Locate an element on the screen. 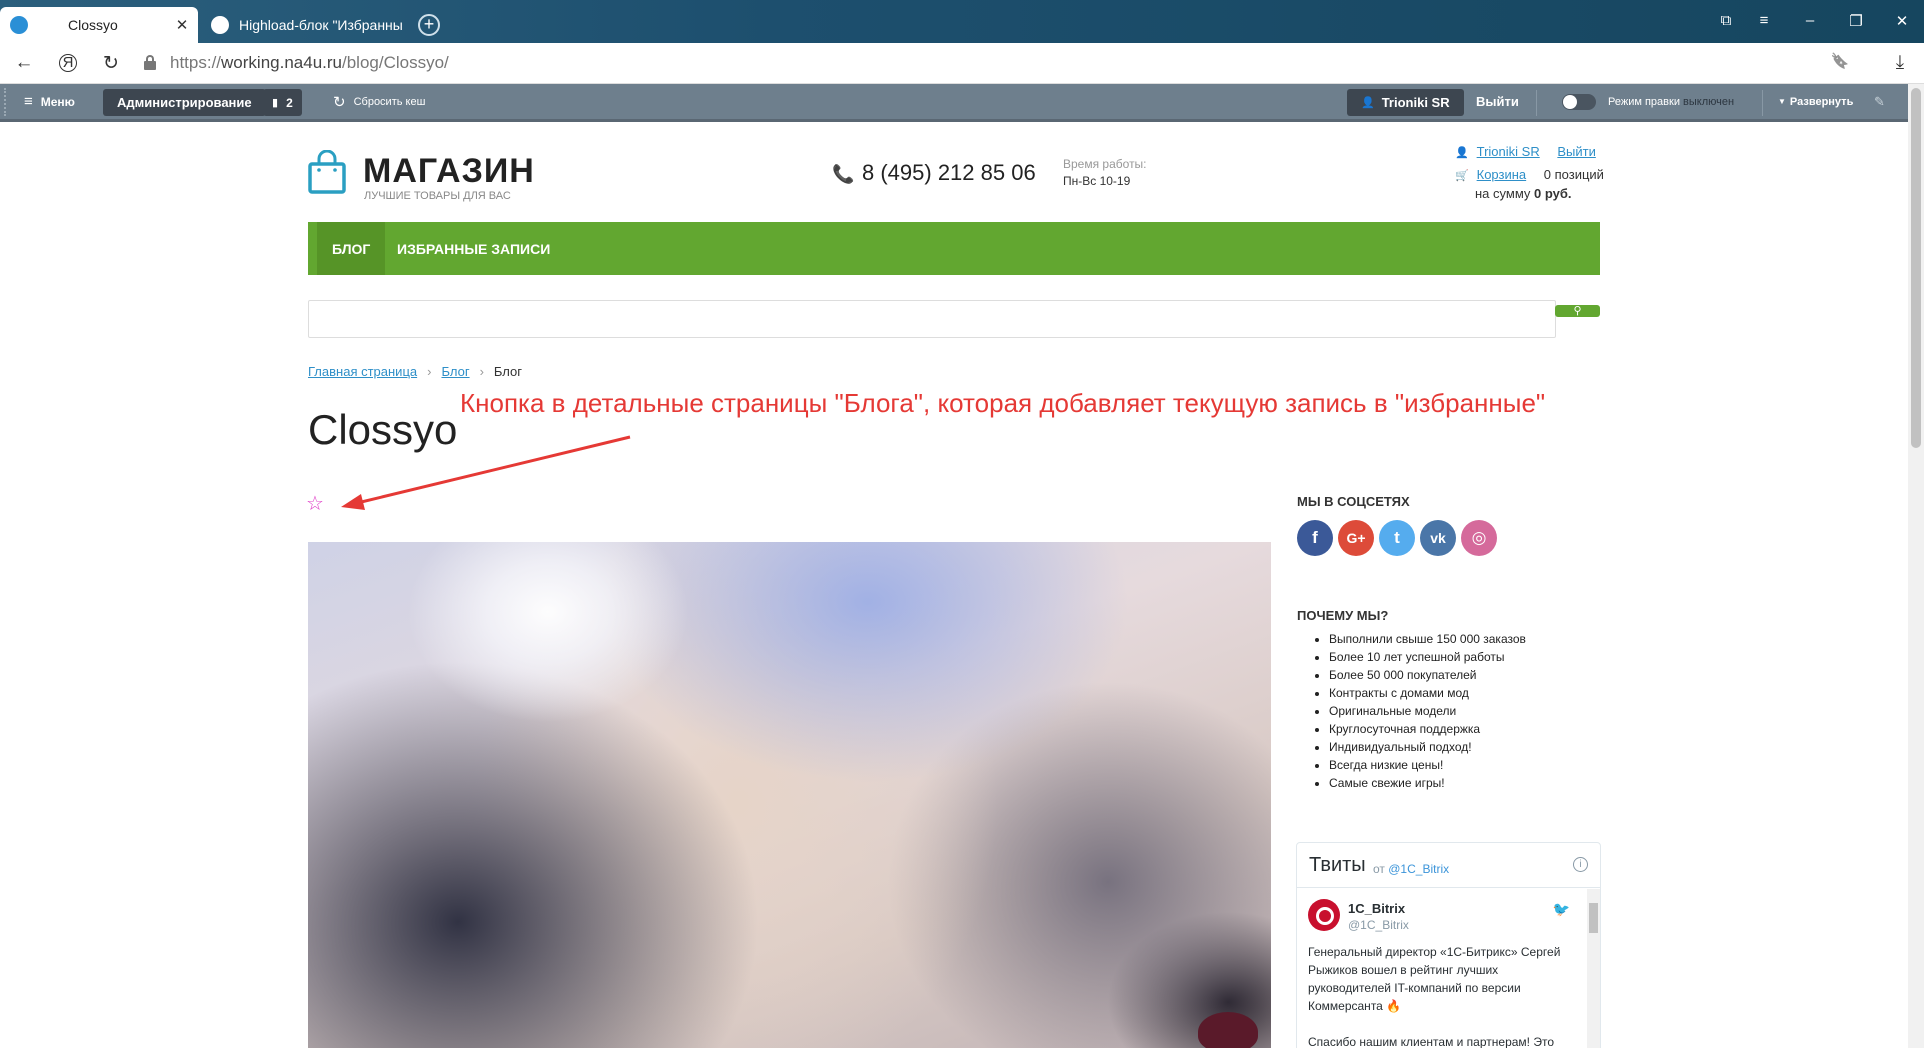 Image resolution: width=1924 pixels, height=1048 pixels. phone-number: 8 (495) 212 85 06 is located at coordinates (949, 172).